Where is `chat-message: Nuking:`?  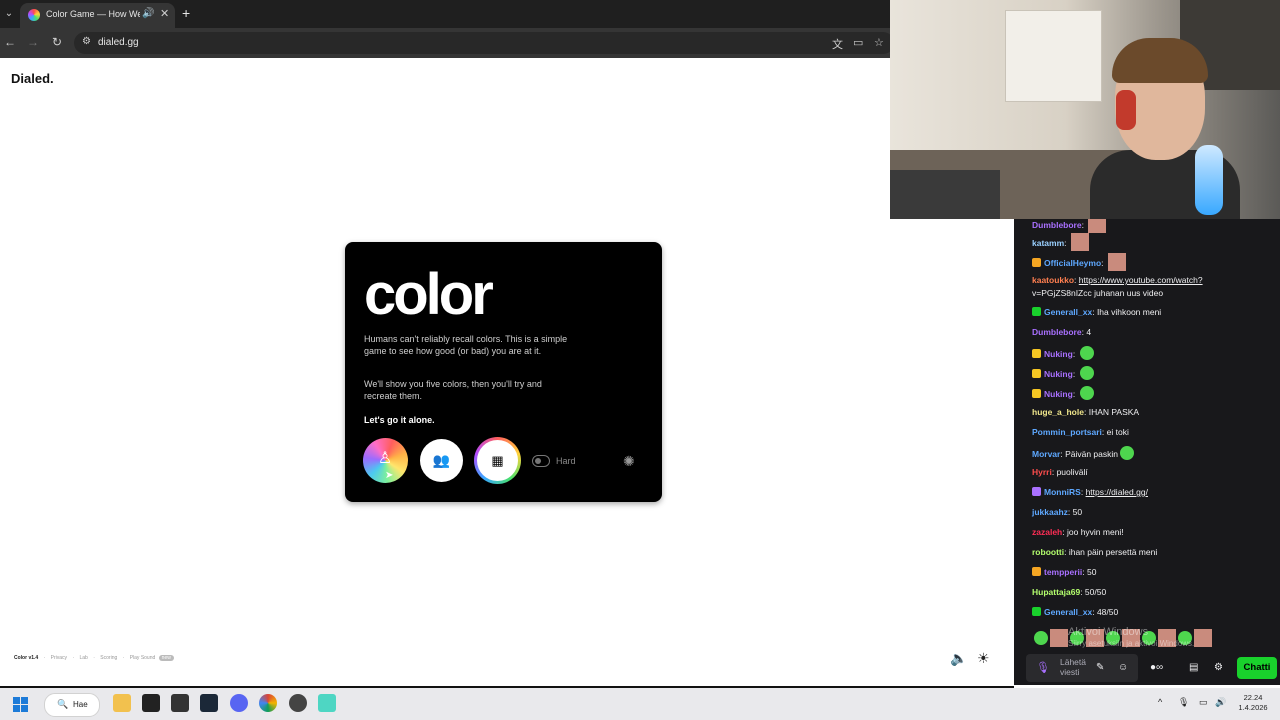
chat-message: Nuking: is located at coordinates (1152, 373).